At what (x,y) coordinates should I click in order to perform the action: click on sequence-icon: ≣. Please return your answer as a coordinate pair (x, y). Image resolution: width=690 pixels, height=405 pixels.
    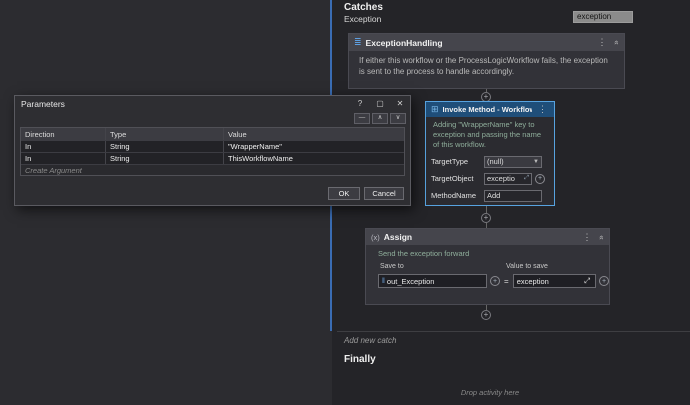
    Looking at the image, I should click on (358, 42).